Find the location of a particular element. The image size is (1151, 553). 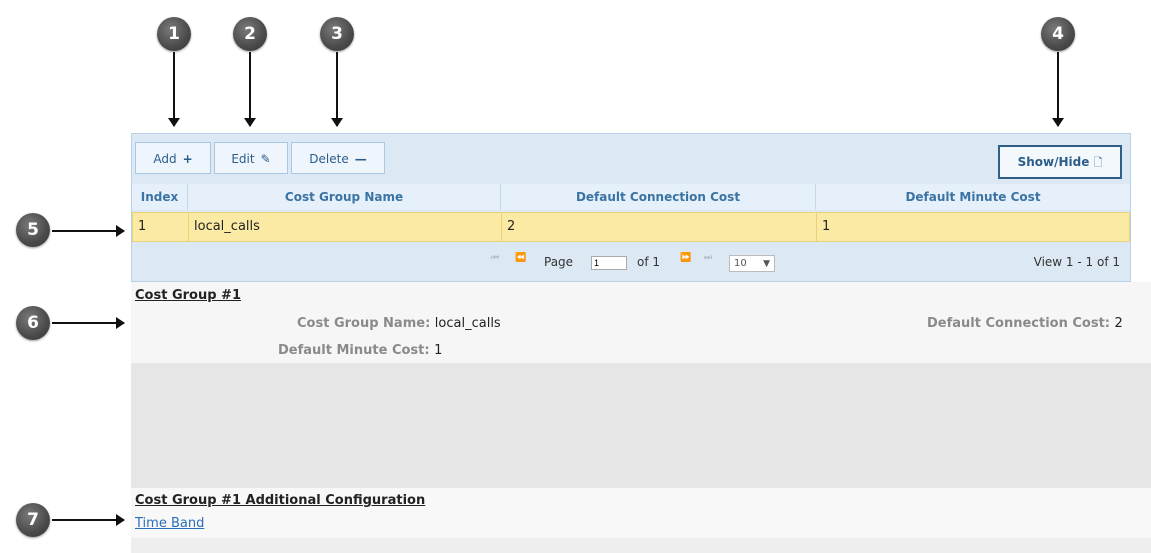

detail-default-minute-cost-label: Default Minute Cost: is located at coordinates (354, 350).